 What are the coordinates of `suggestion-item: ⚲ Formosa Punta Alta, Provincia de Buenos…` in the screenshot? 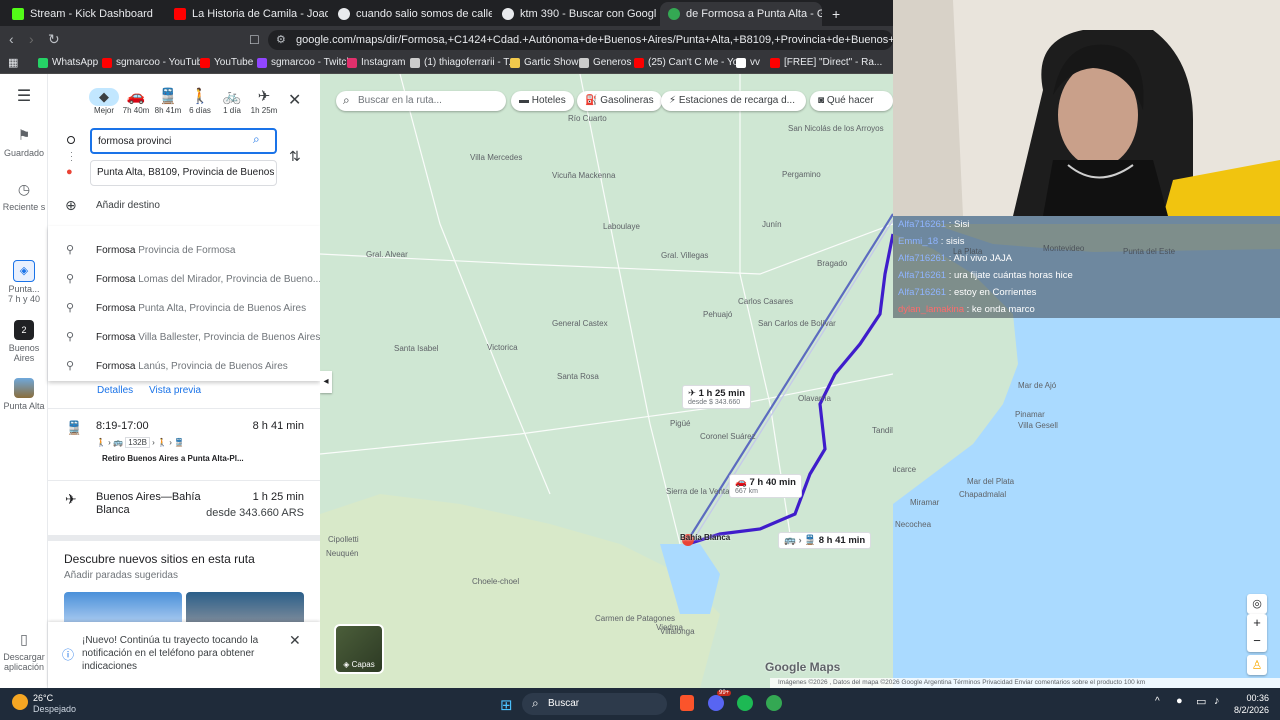 It's located at (184, 308).